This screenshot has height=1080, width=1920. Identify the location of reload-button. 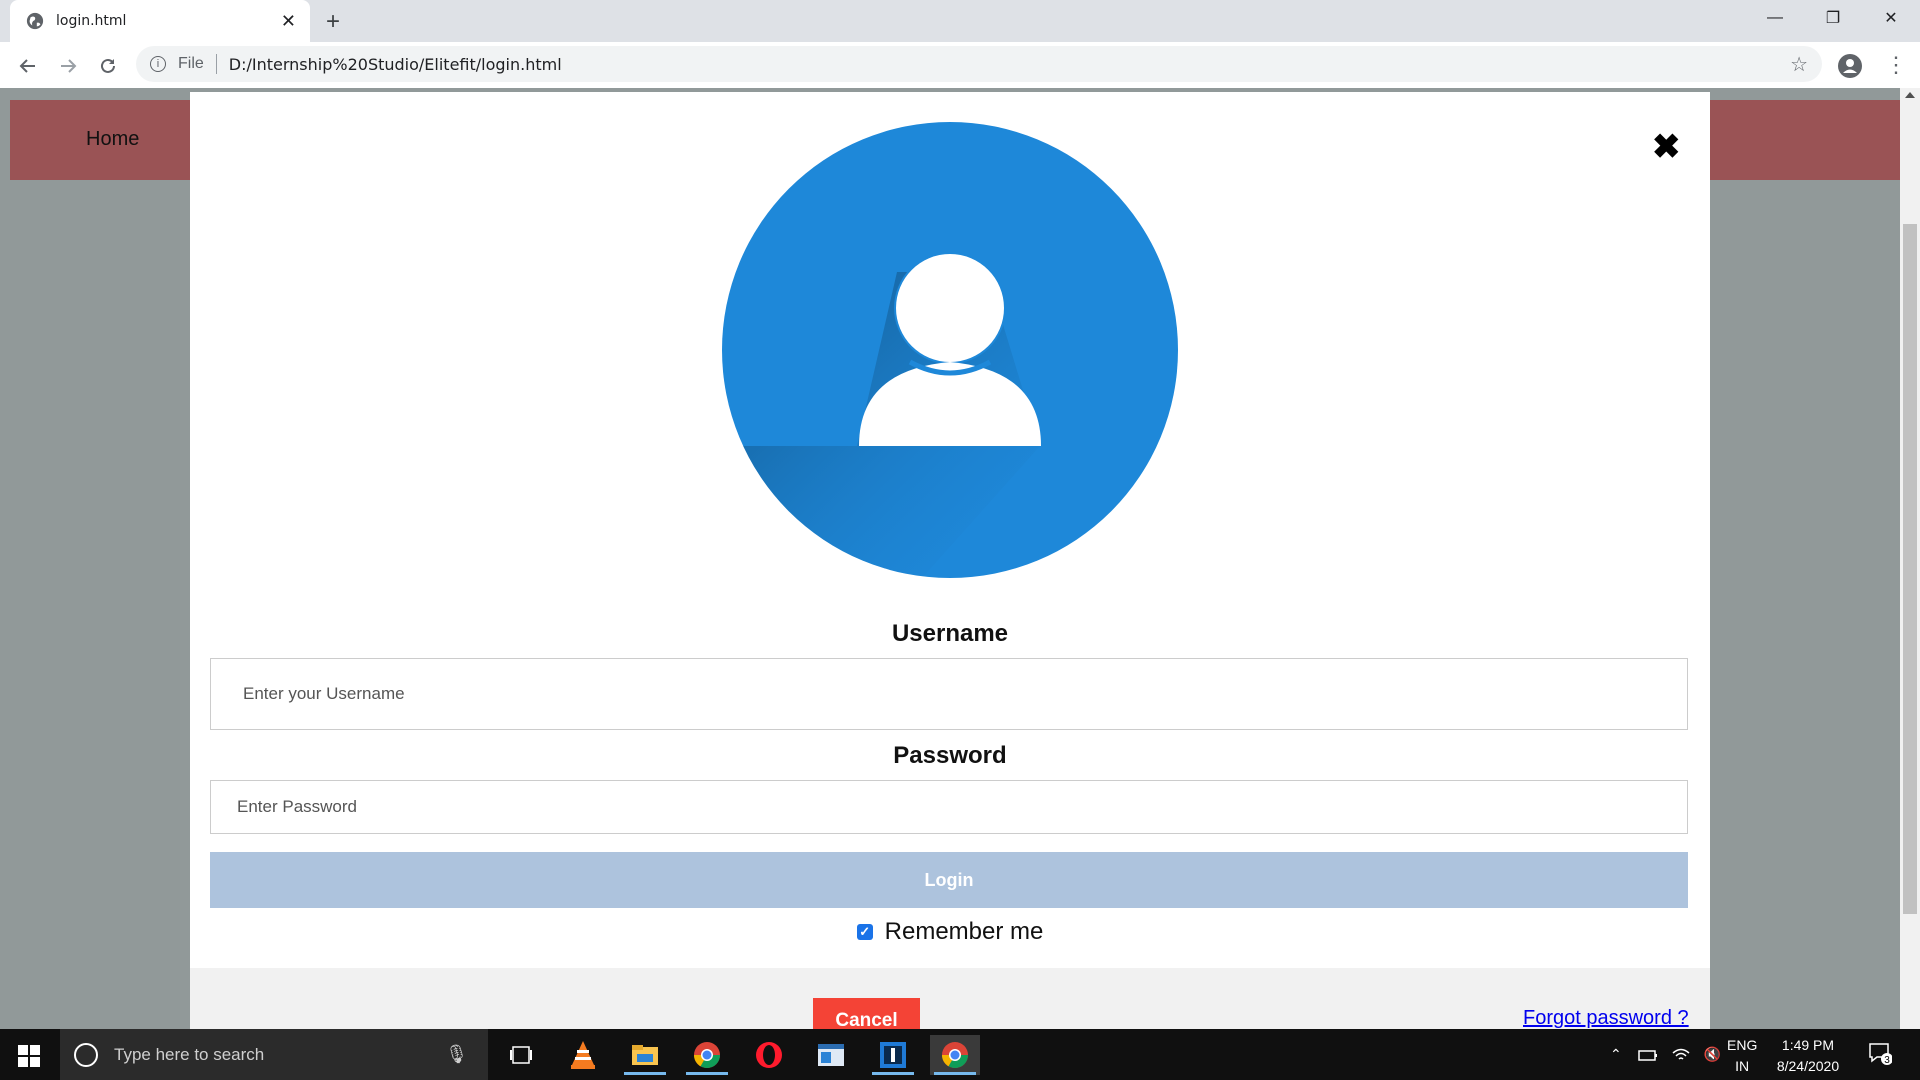
(108, 66).